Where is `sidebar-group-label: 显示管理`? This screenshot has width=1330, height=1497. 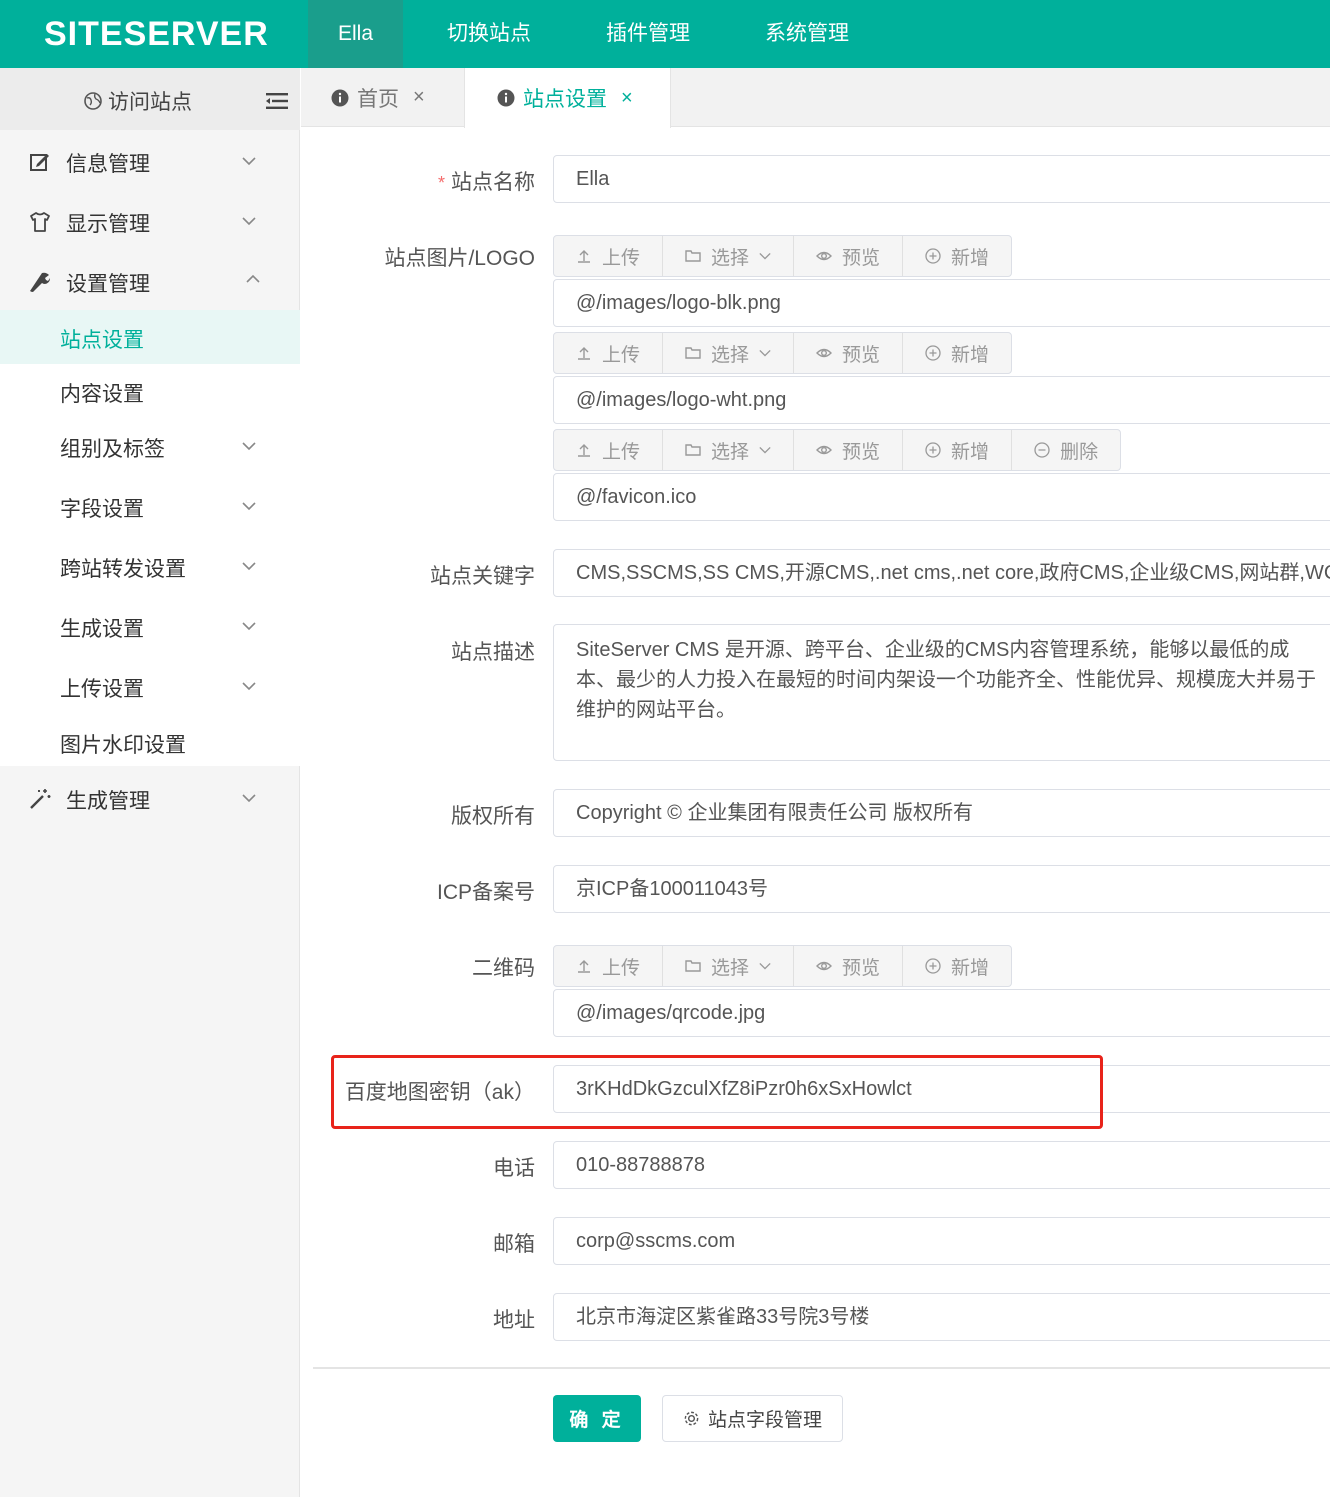 sidebar-group-label: 显示管理 is located at coordinates (108, 224).